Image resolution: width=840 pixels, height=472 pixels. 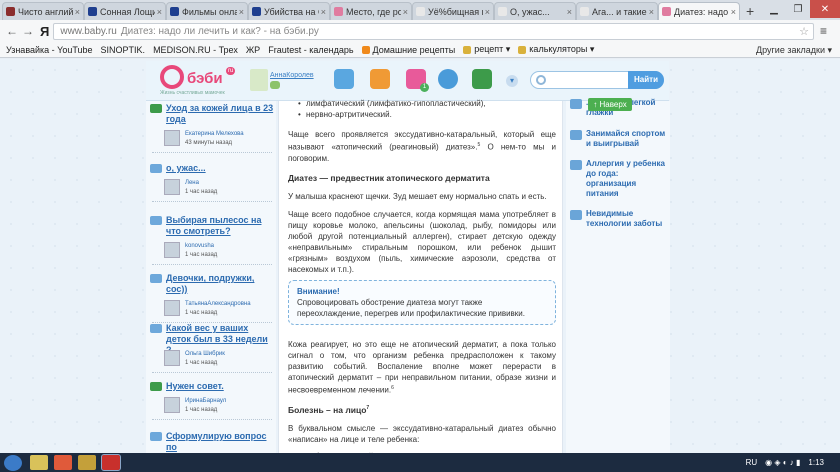 I want to click on check-icon, so click(x=156, y=108).